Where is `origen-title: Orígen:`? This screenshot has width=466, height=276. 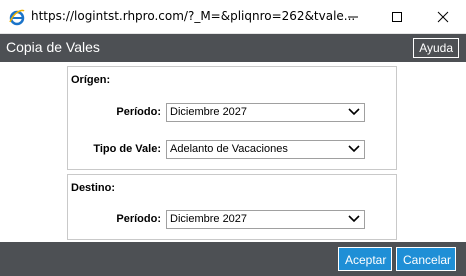
origen-title: Orígen: is located at coordinates (91, 80).